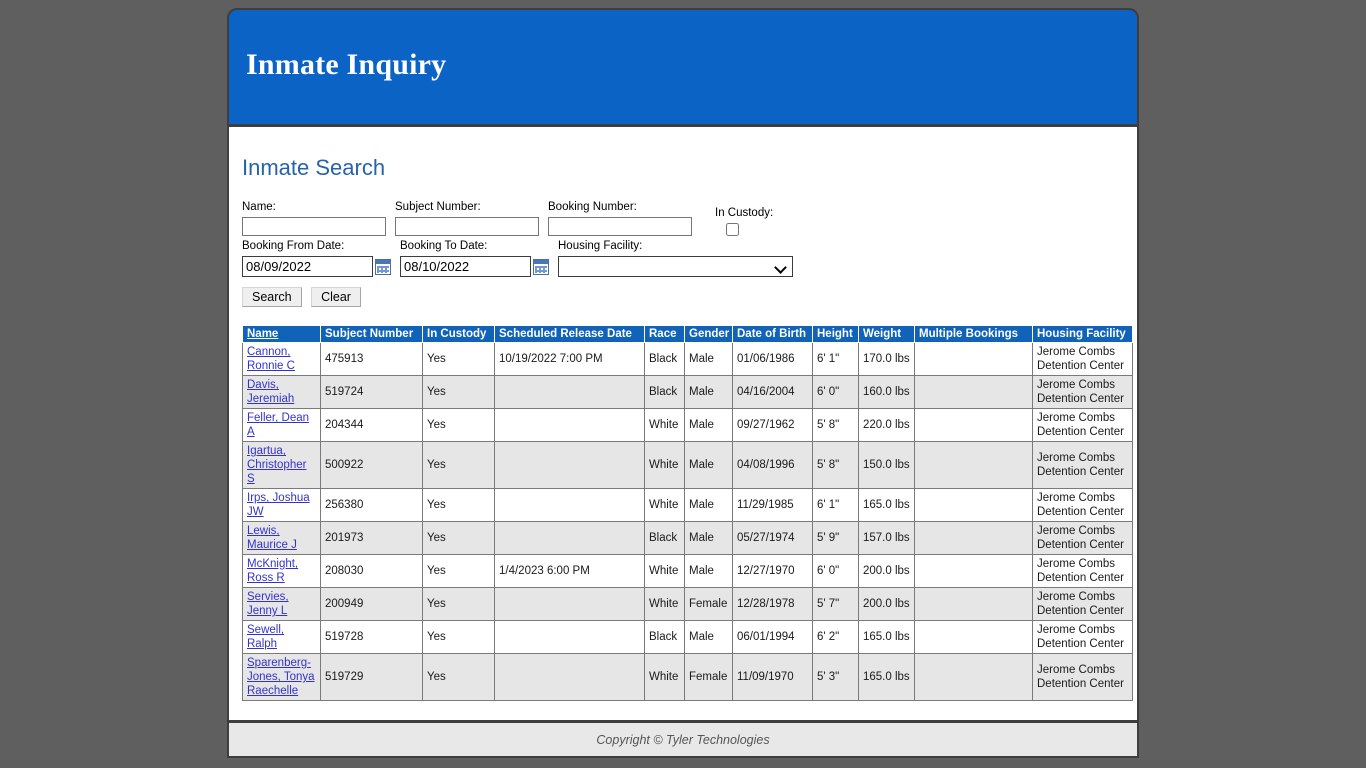  Describe the element at coordinates (272, 571) in the screenshot. I see `inmate-name-link: McKnight, Ross R` at that location.